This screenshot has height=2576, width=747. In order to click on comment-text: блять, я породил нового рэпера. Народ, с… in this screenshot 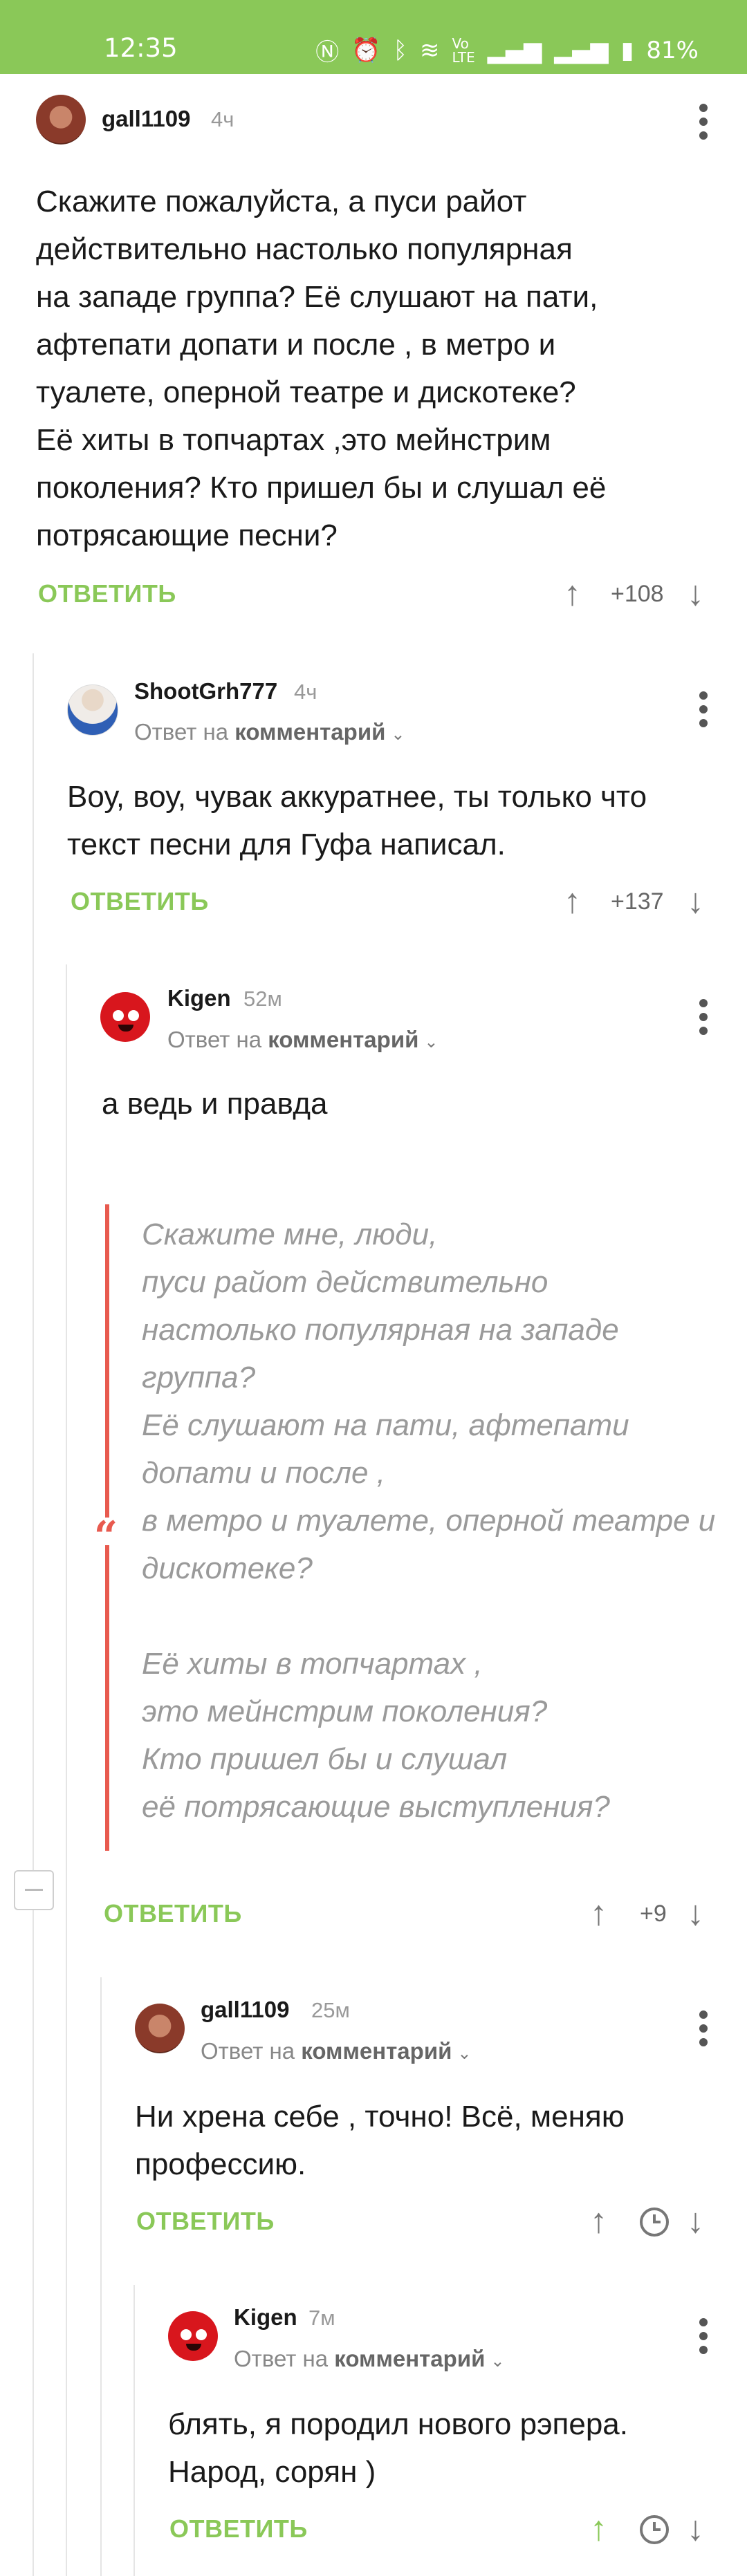, I will do `click(398, 2448)`.